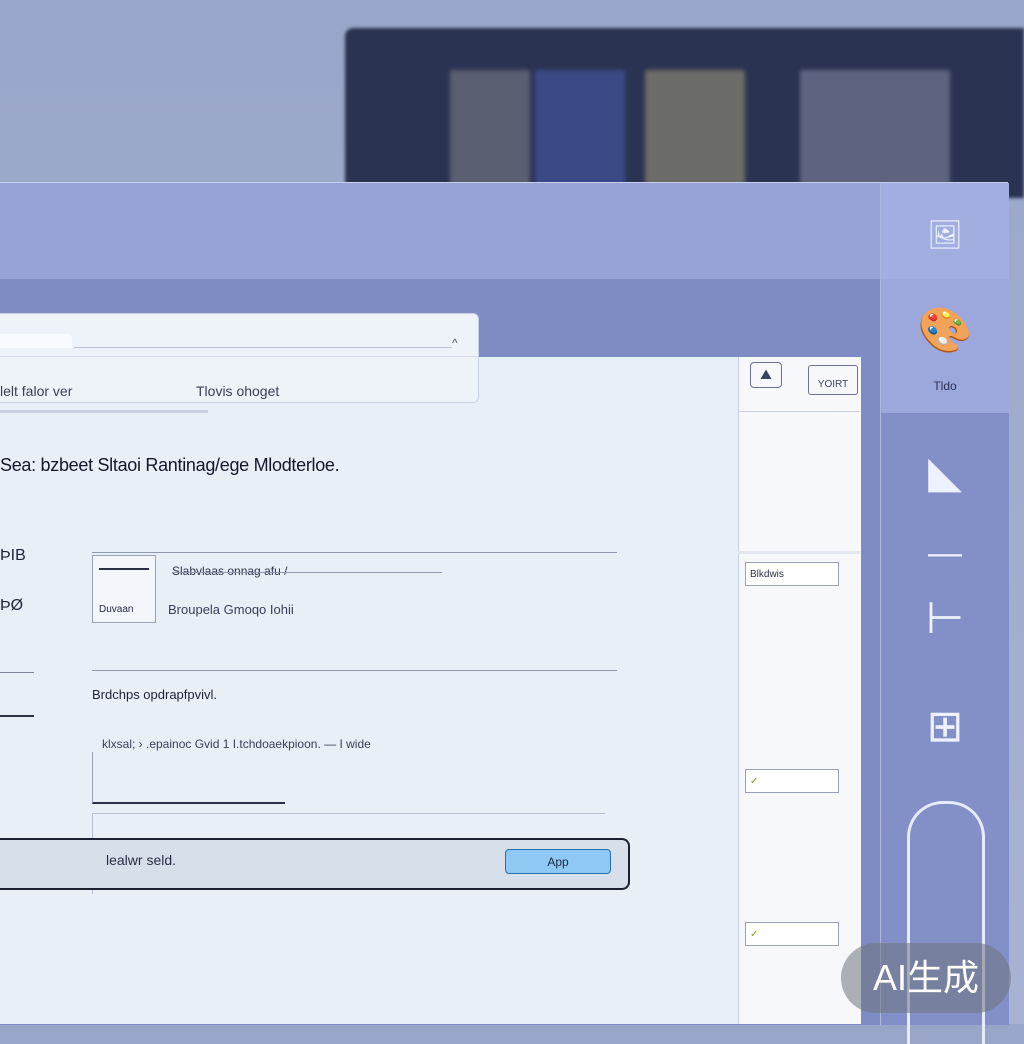 The image size is (1024, 1044). What do you see at coordinates (307, 572) in the screenshot?
I see `meta-divider` at bounding box center [307, 572].